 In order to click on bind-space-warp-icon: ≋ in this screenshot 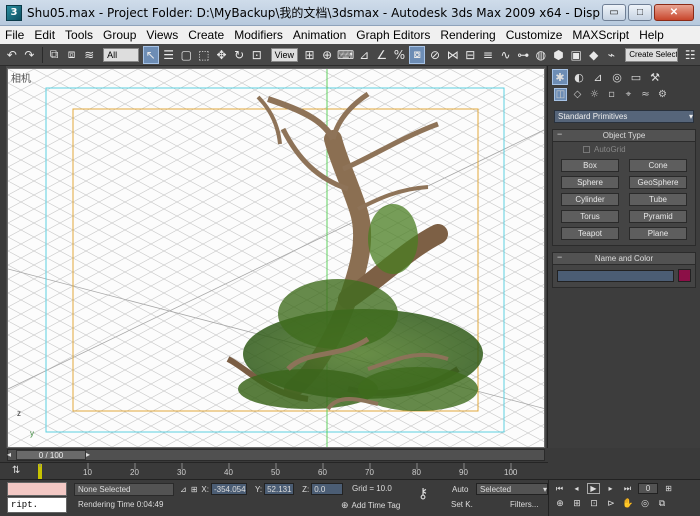, I will do `click(89, 55)`.